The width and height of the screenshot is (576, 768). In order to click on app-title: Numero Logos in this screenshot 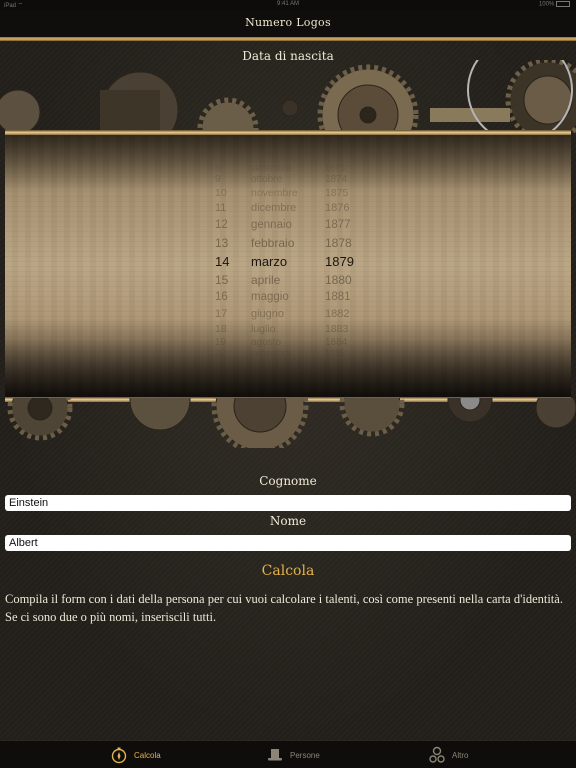, I will do `click(288, 22)`.